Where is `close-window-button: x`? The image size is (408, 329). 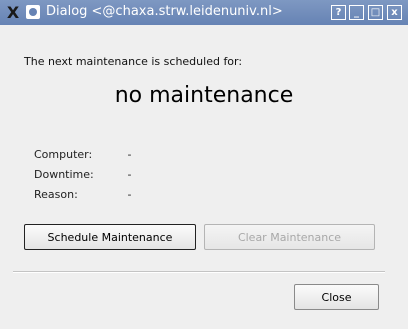
close-window-button: x is located at coordinates (394, 12).